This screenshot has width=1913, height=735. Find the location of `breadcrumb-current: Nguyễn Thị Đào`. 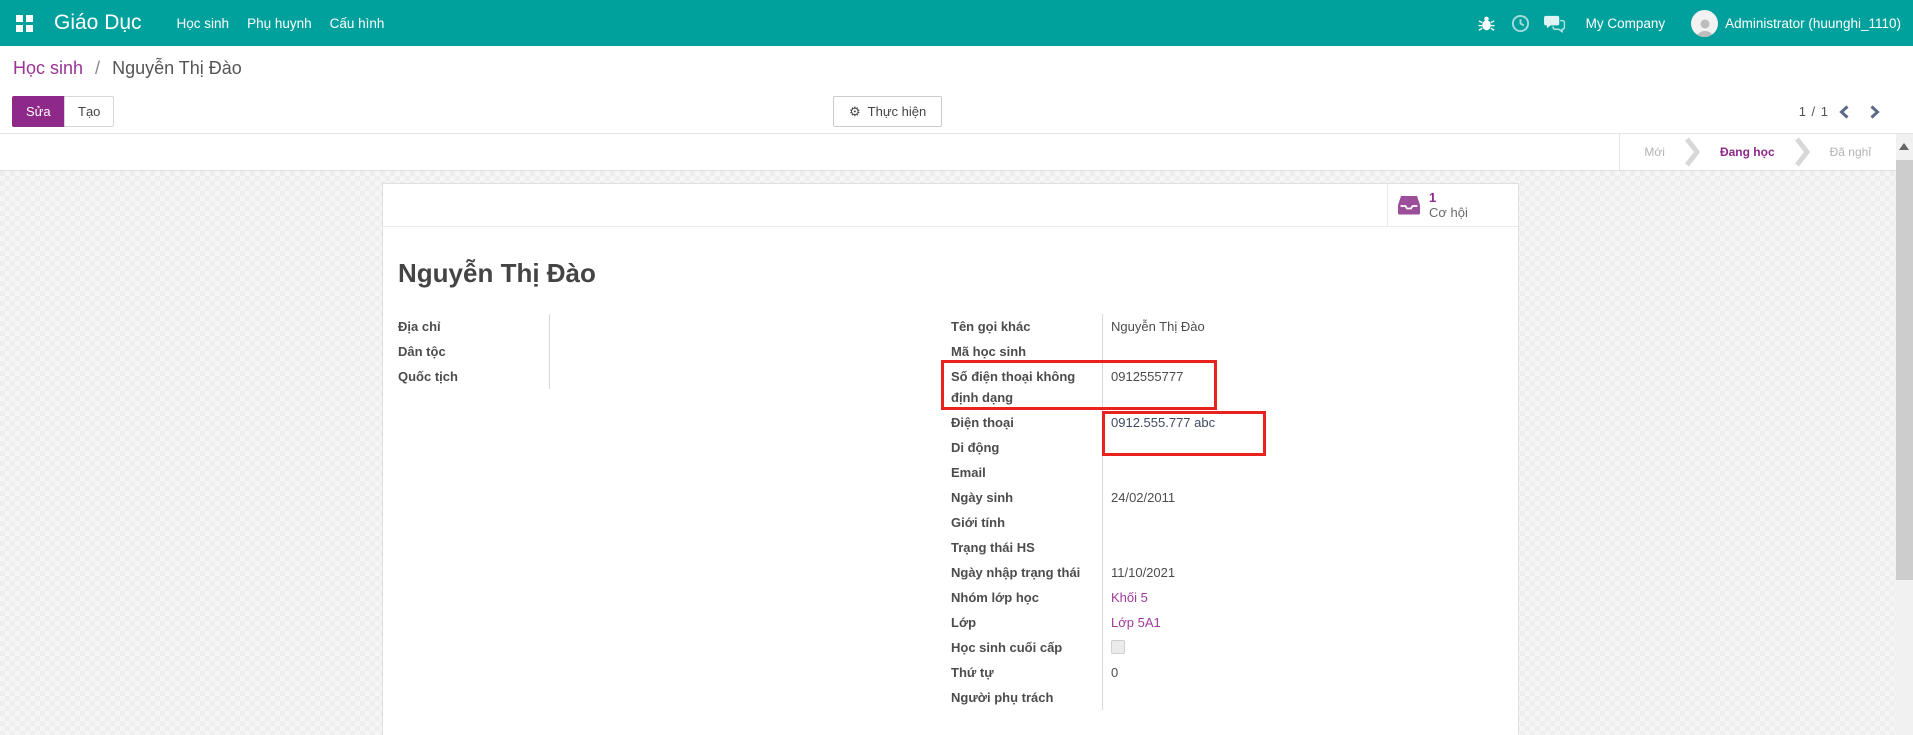

breadcrumb-current: Nguyễn Thị Đào is located at coordinates (177, 67).